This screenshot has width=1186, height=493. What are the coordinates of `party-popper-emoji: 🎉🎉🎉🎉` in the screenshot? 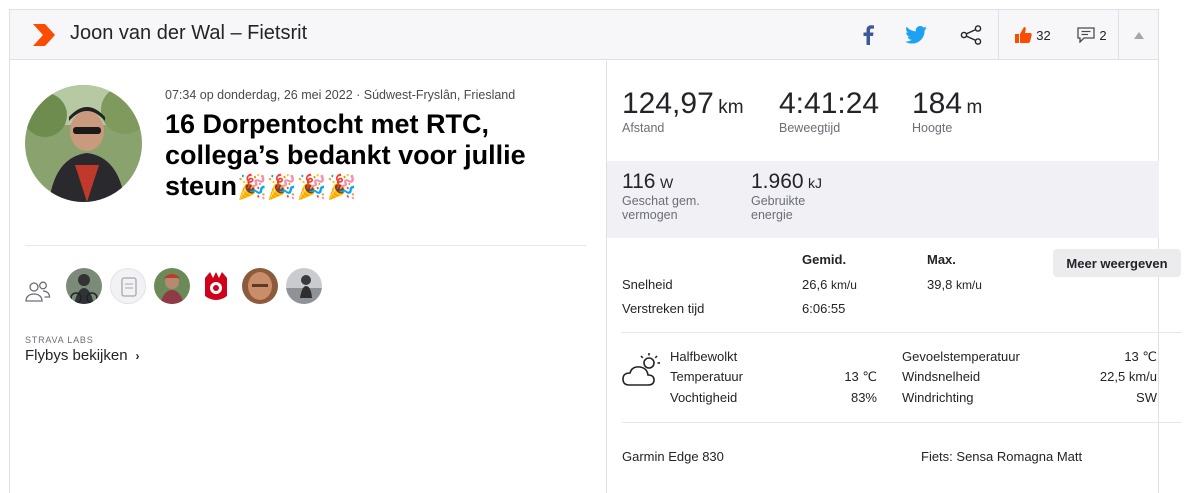 It's located at (297, 187).